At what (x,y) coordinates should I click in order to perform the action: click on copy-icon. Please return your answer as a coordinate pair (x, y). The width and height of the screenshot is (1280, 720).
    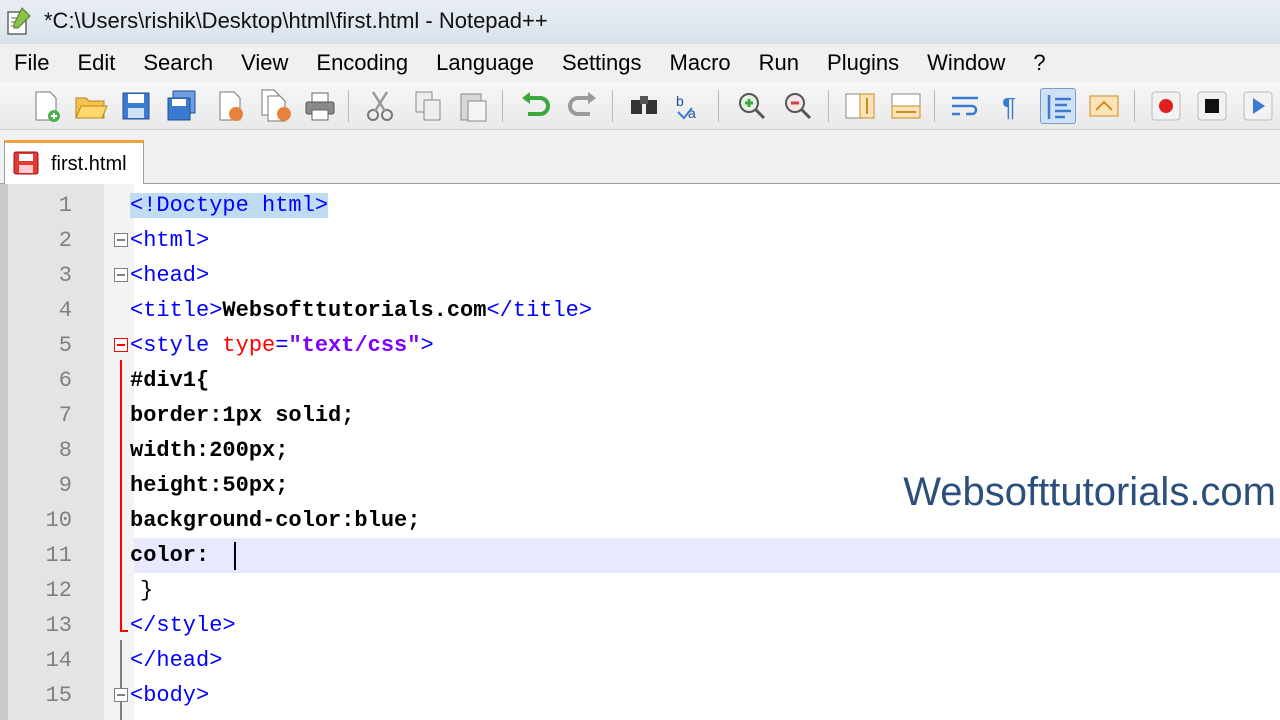
    Looking at the image, I should click on (428, 106).